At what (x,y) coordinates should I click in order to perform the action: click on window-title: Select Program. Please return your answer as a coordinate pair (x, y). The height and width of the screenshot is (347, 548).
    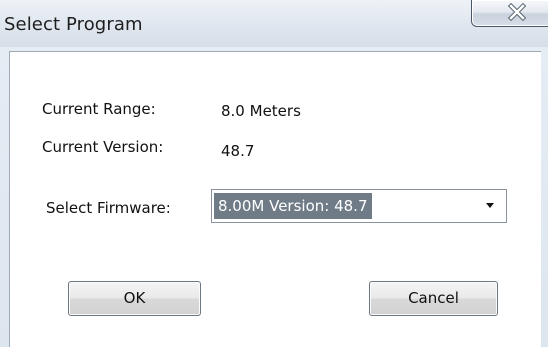
    Looking at the image, I should click on (73, 24).